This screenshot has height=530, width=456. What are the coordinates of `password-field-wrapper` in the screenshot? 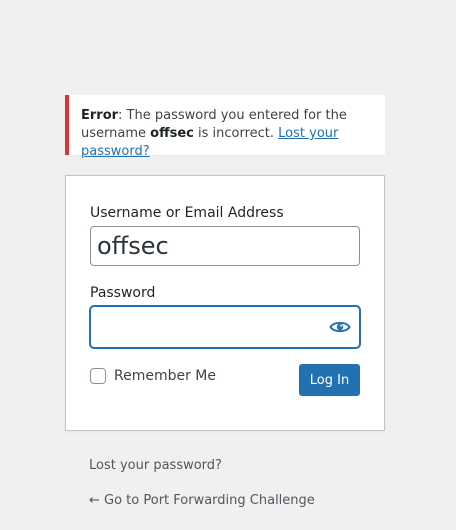 It's located at (225, 327).